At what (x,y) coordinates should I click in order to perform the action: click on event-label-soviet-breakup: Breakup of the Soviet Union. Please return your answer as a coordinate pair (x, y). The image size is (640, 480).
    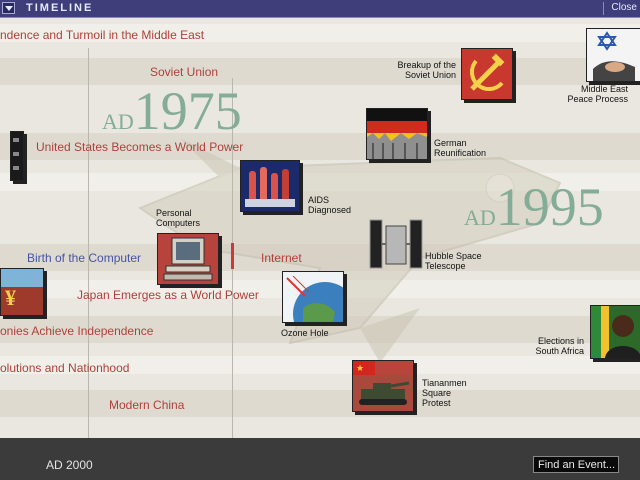
    Looking at the image, I should click on (422, 70).